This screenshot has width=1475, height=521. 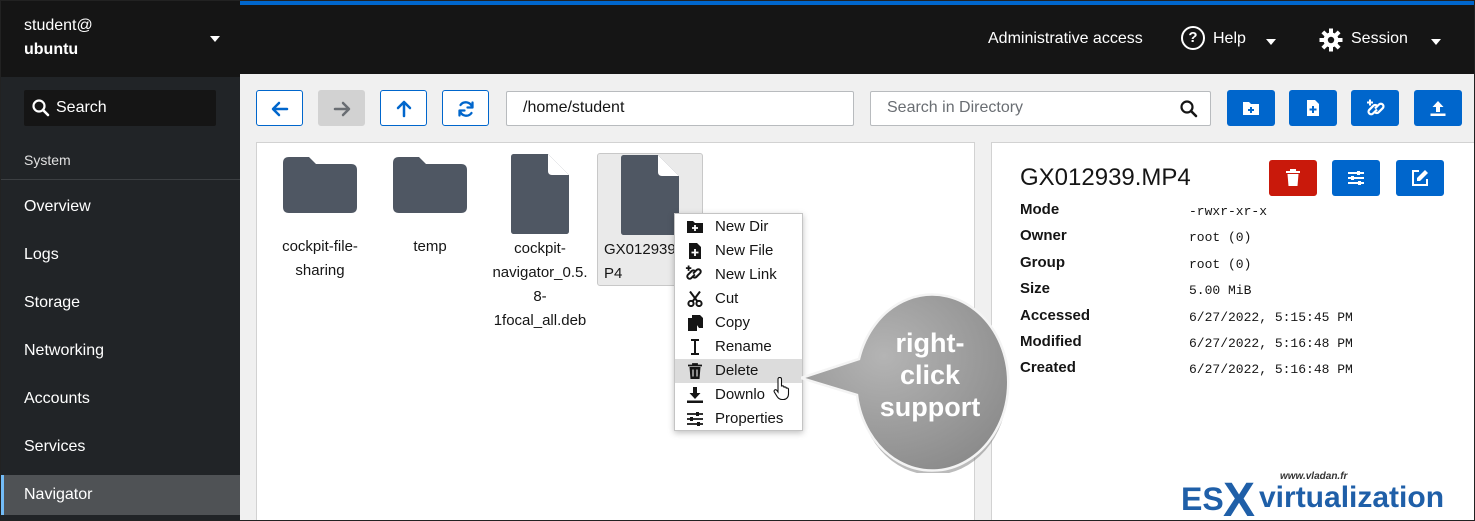 I want to click on hand-cursor-icon, so click(x=781, y=389).